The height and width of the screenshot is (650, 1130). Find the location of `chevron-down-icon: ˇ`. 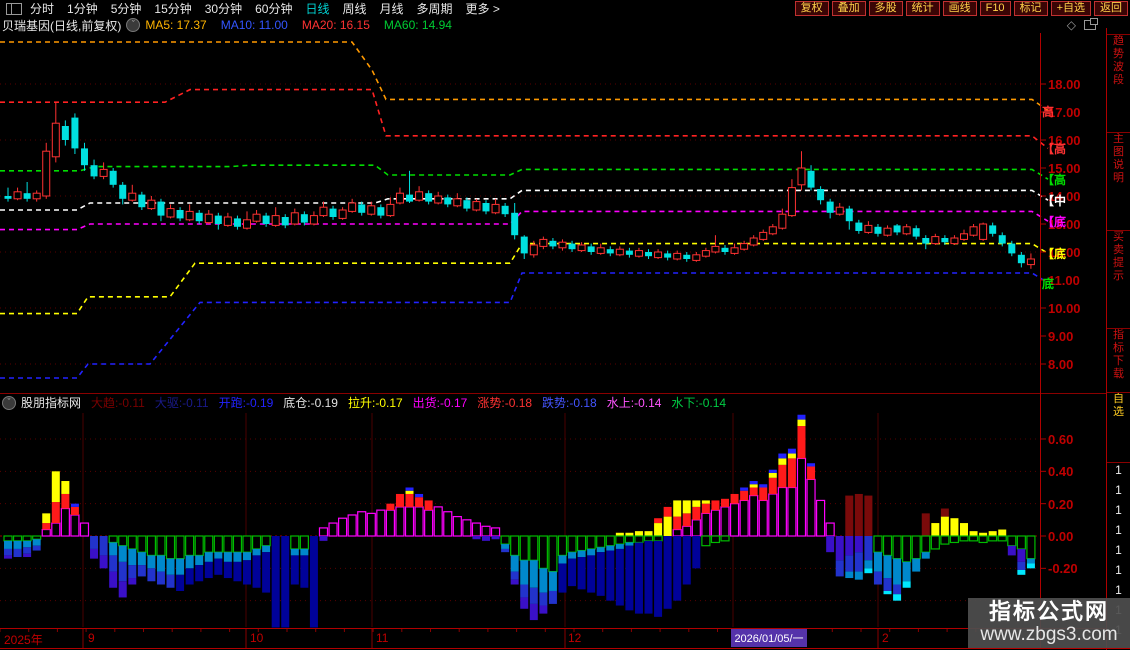

chevron-down-icon: ˇ is located at coordinates (133, 25).